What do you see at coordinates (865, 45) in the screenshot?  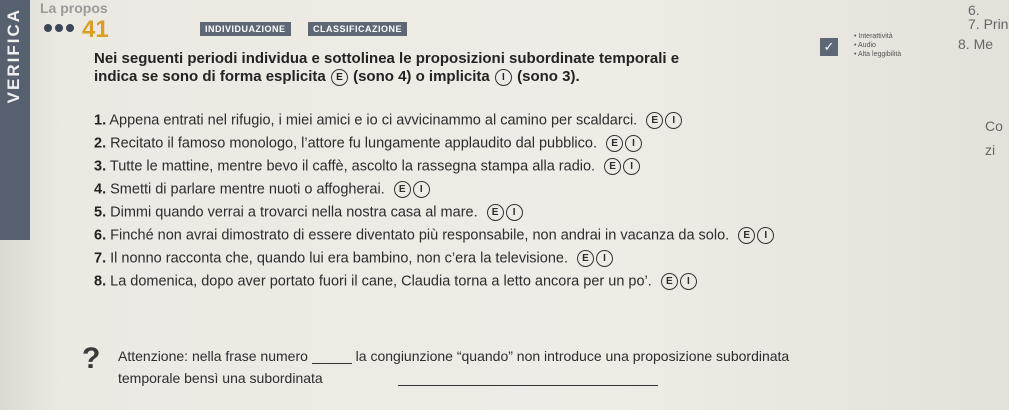 I see `side-note-audio: • Audio` at bounding box center [865, 45].